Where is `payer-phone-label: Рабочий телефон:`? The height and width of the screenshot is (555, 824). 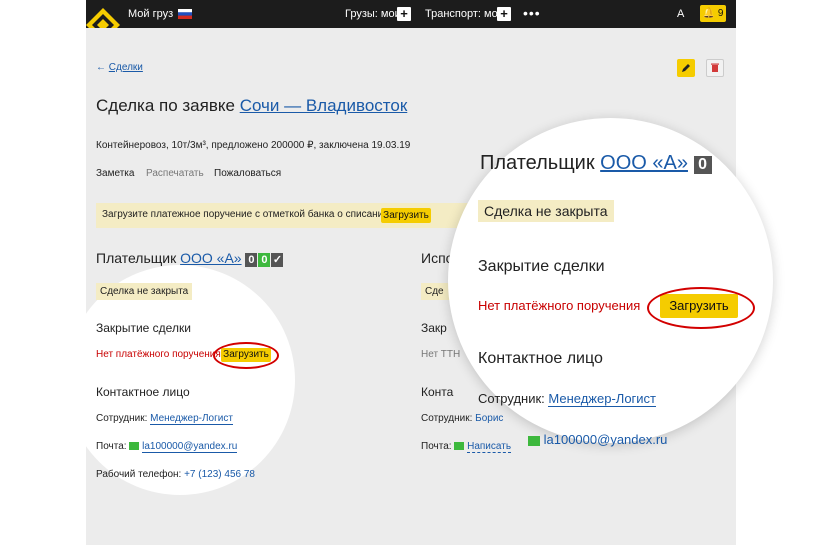 payer-phone-label: Рабочий телефон: is located at coordinates (139, 474).